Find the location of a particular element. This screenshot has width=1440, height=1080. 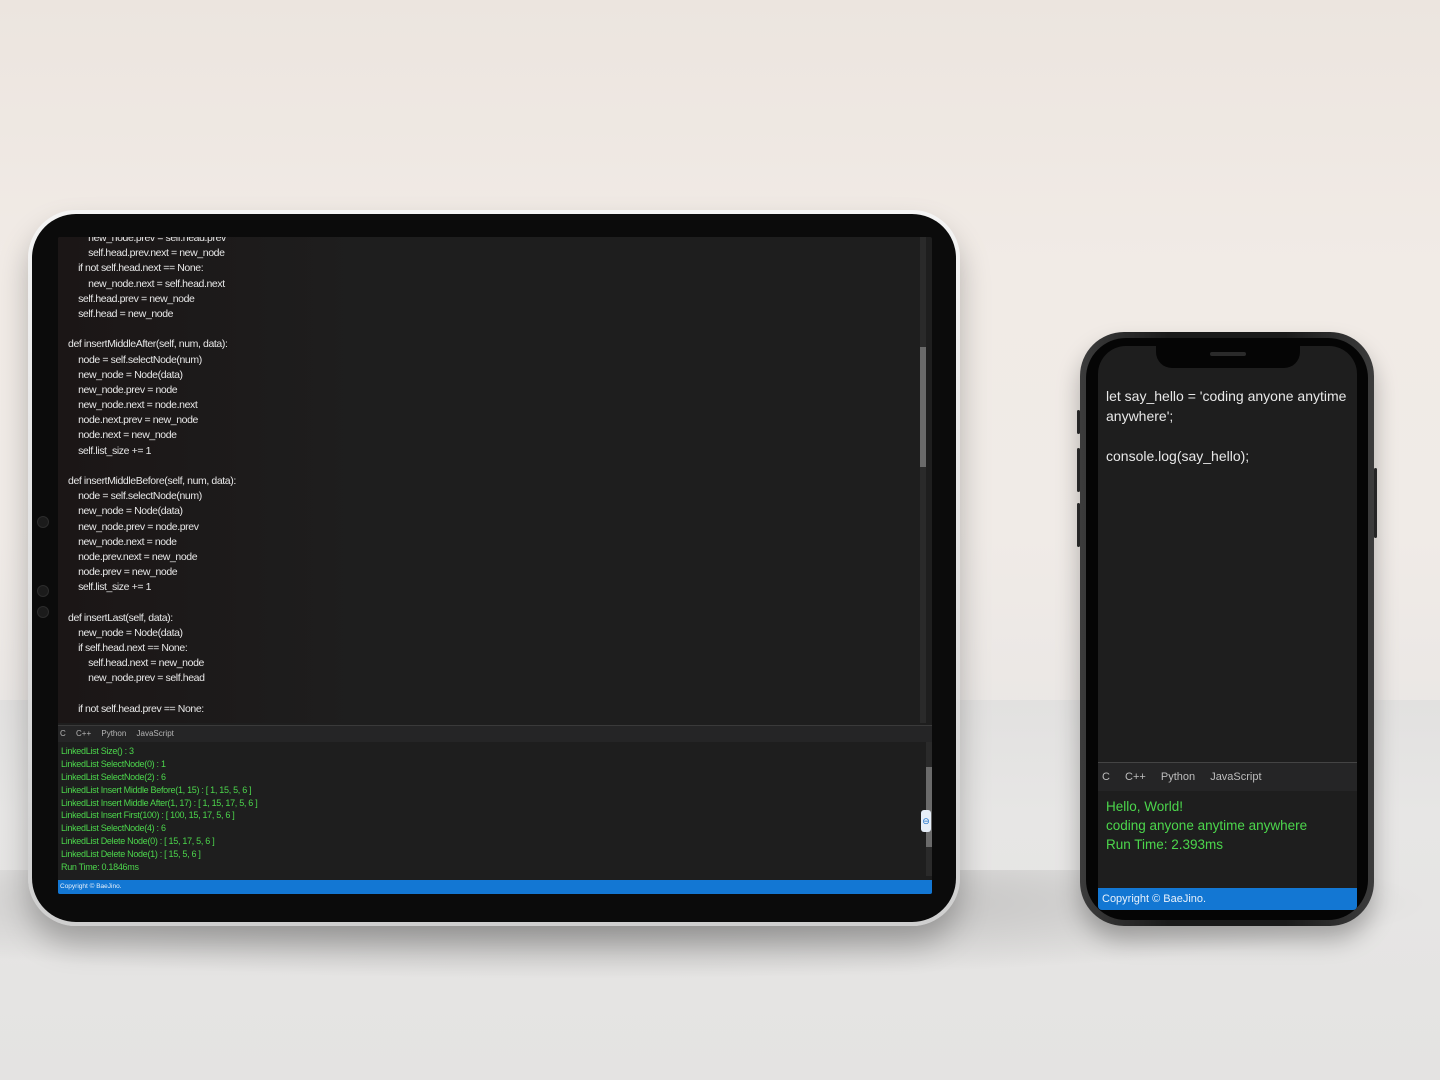

output-line: LinkedList SelectNode(2) : 6 is located at coordinates (113, 776).